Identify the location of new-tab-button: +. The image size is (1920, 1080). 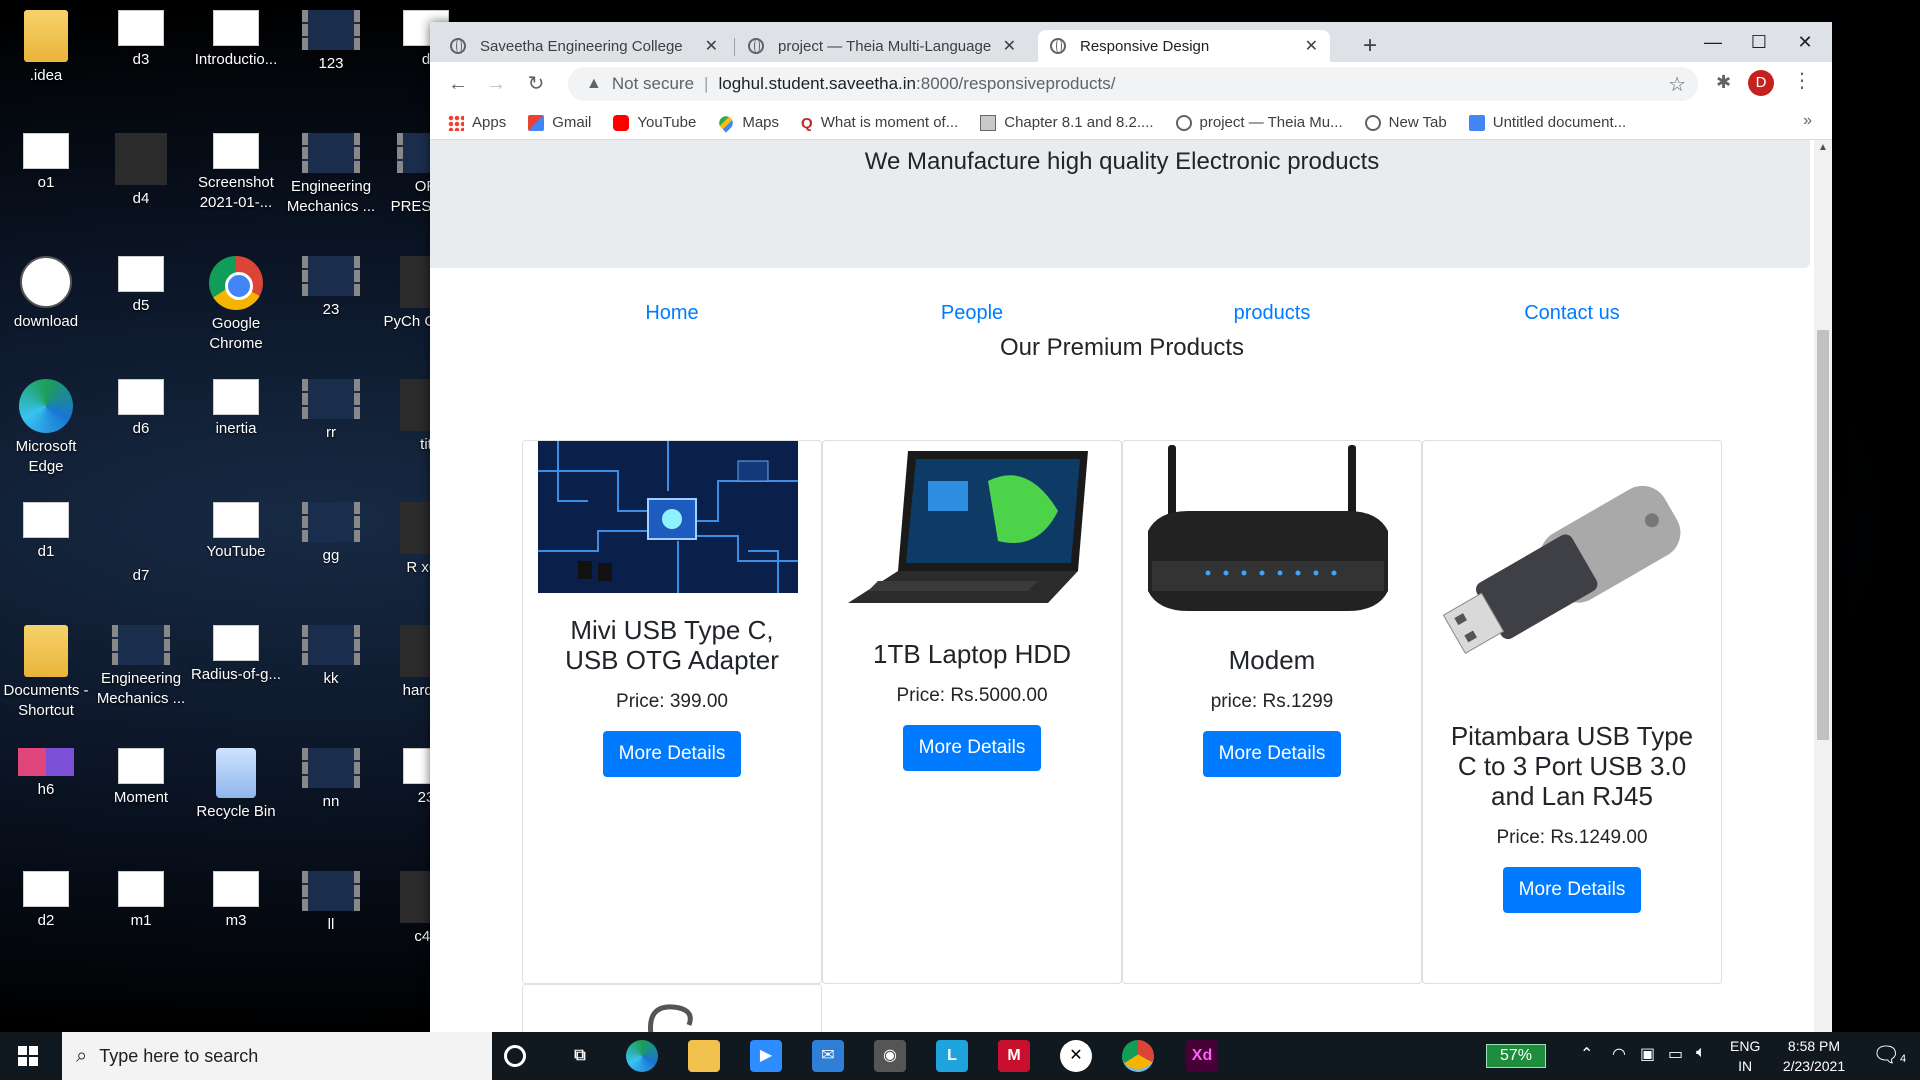
(1370, 46).